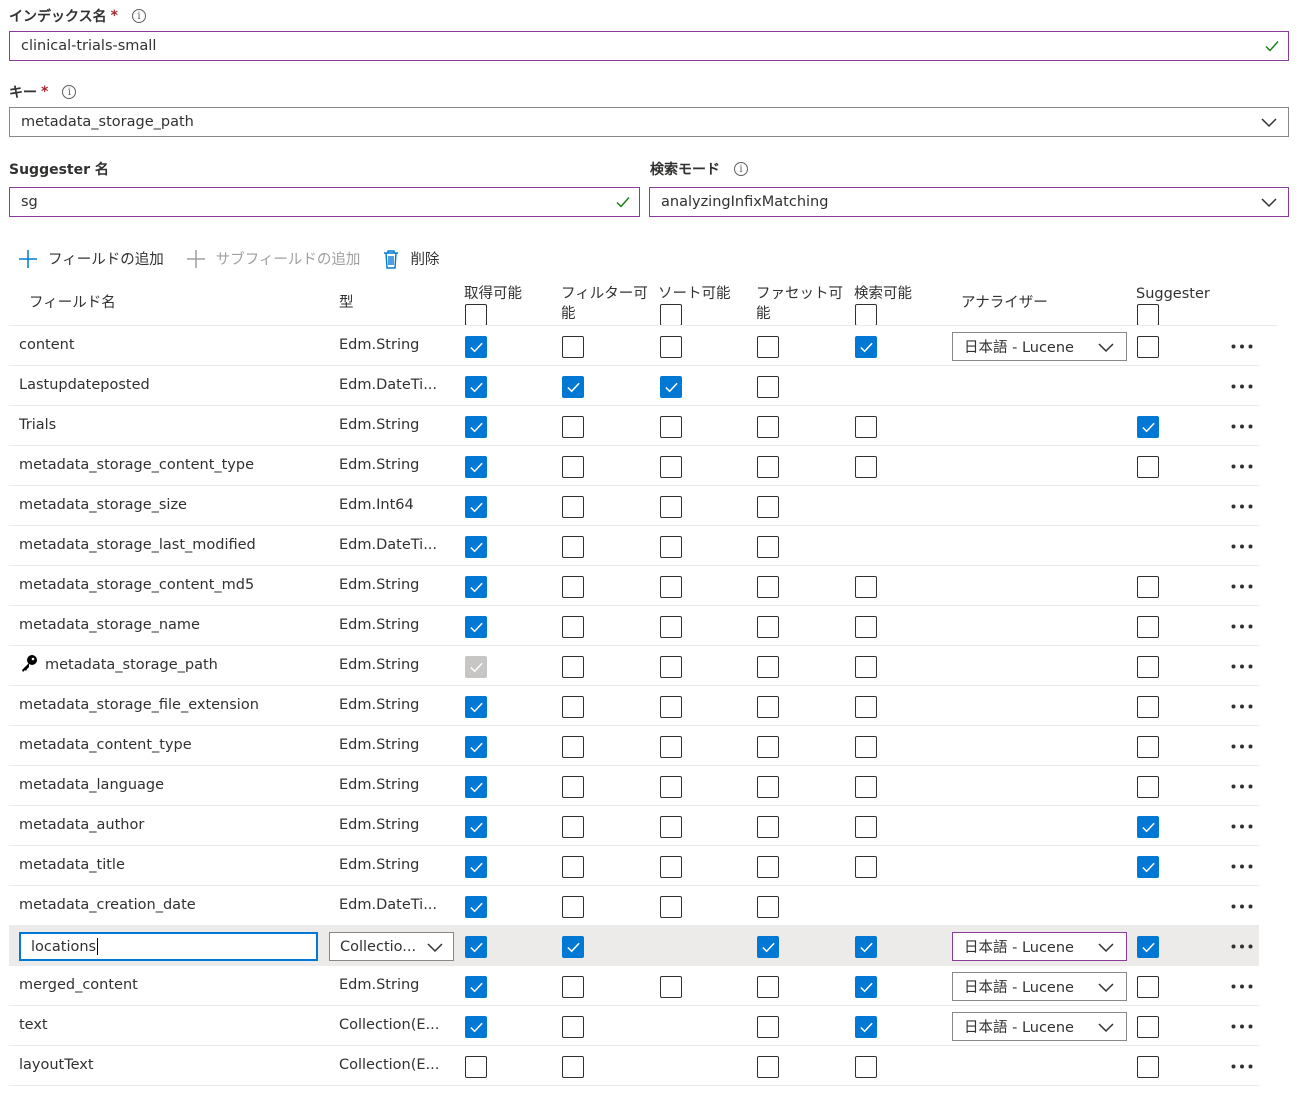 This screenshot has width=1302, height=1093. I want to click on table-row: metadata_title Edm.String, so click(634, 866).